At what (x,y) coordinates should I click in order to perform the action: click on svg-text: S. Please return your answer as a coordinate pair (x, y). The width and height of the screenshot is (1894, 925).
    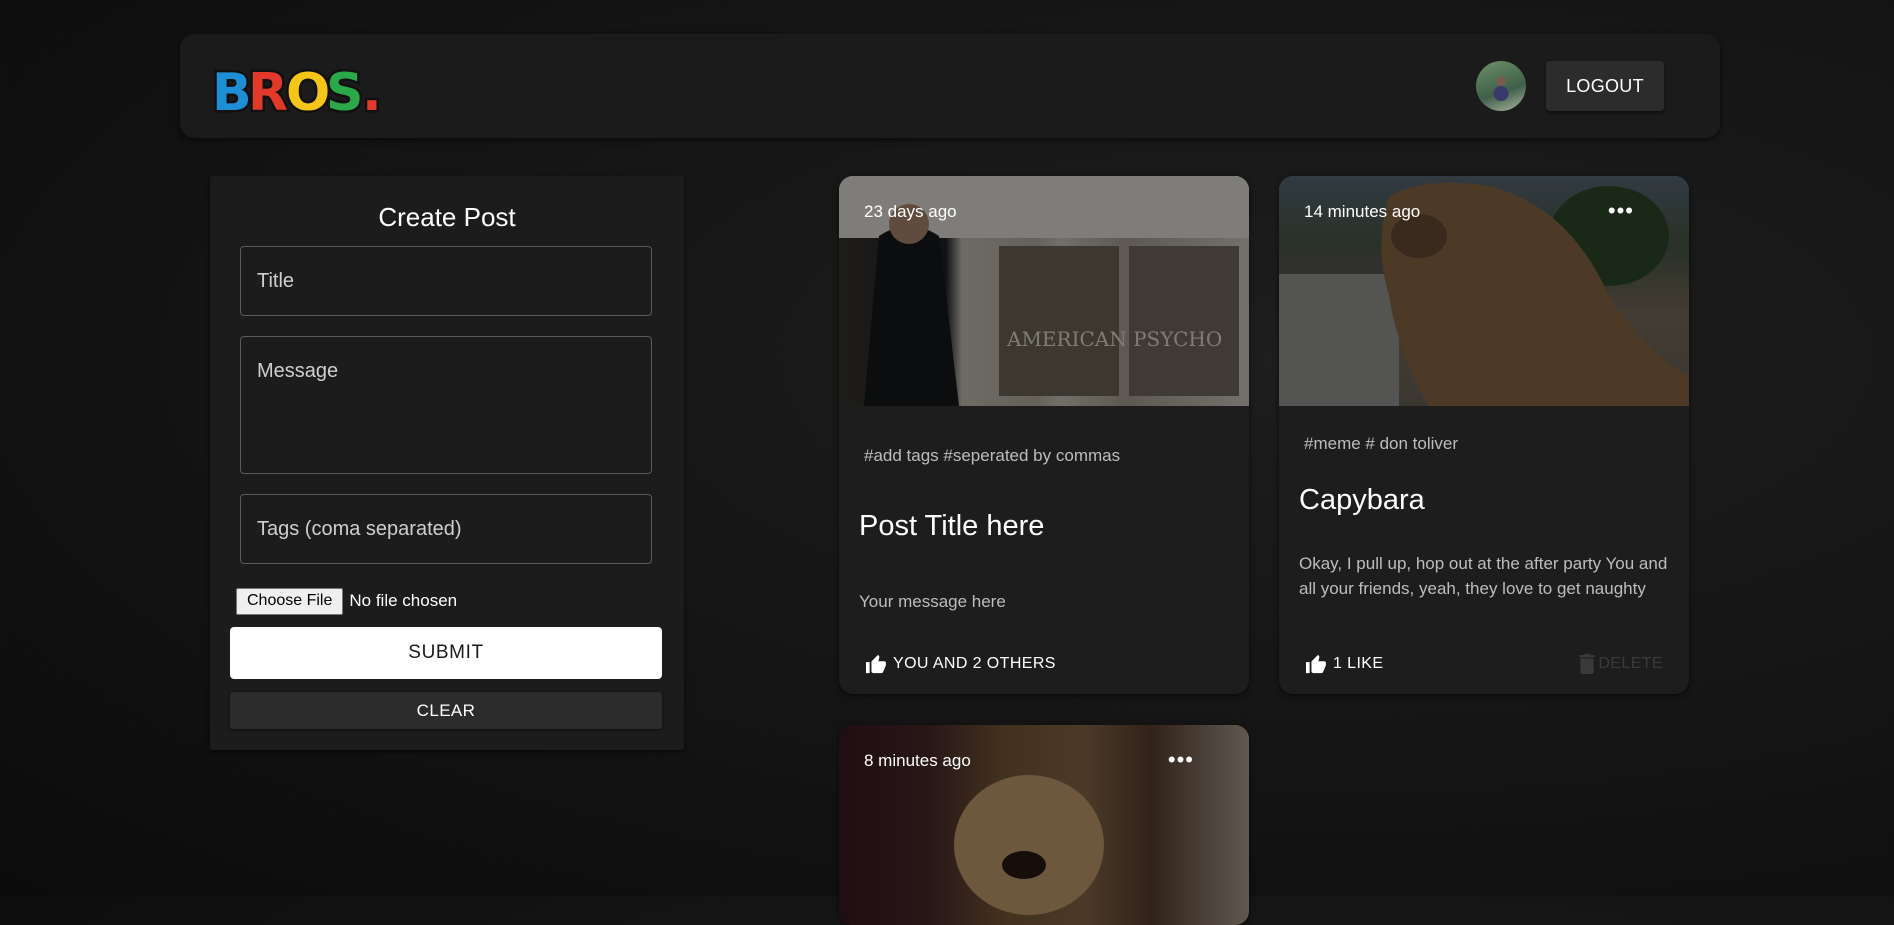
    Looking at the image, I should click on (344, 90).